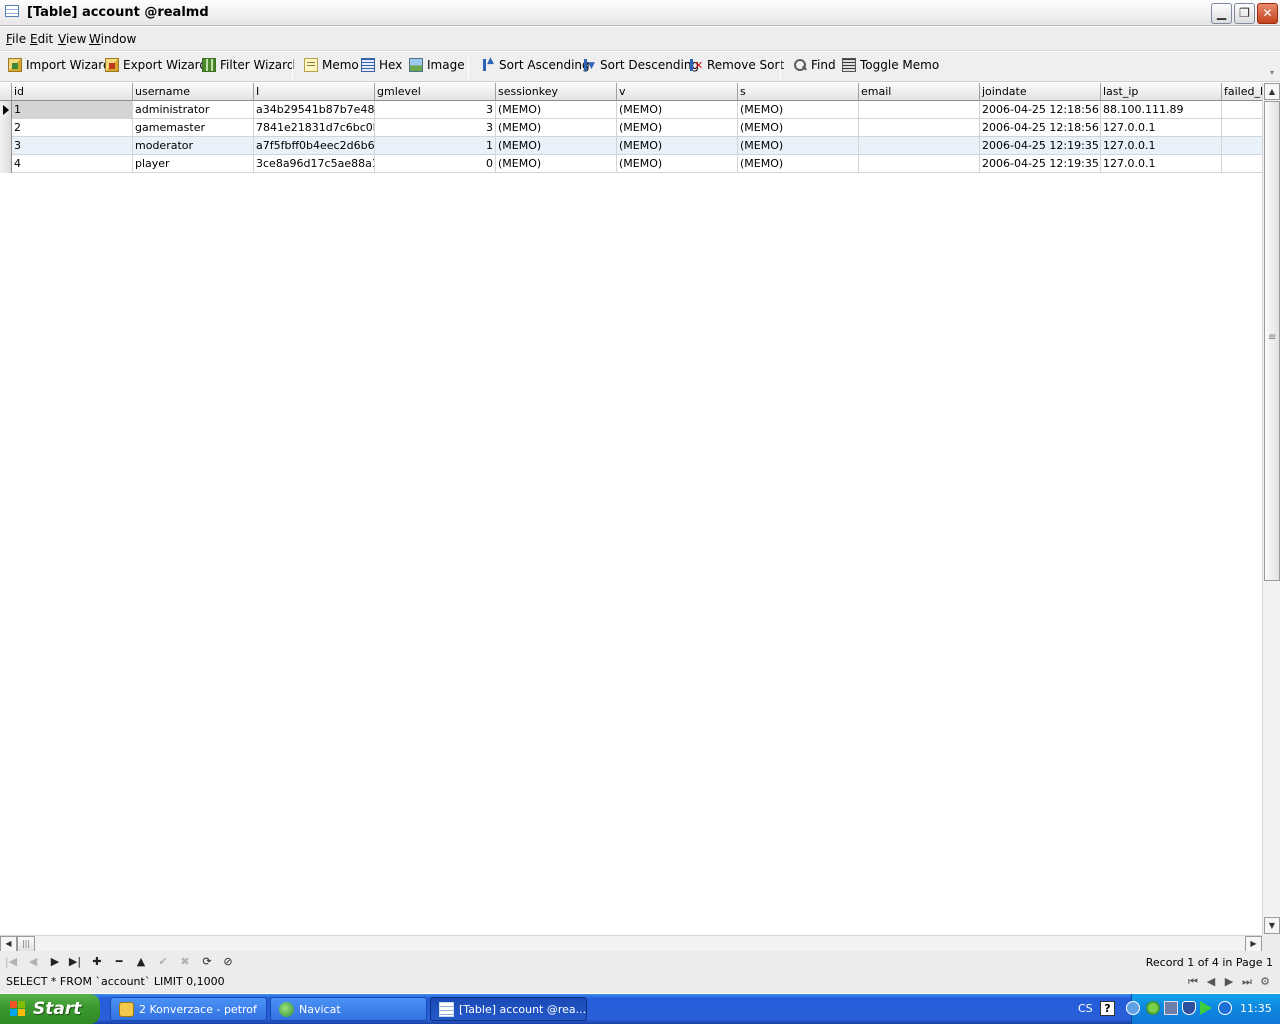 Image resolution: width=1280 pixels, height=1024 pixels. What do you see at coordinates (193, 110) in the screenshot?
I see `cell-username: administrator` at bounding box center [193, 110].